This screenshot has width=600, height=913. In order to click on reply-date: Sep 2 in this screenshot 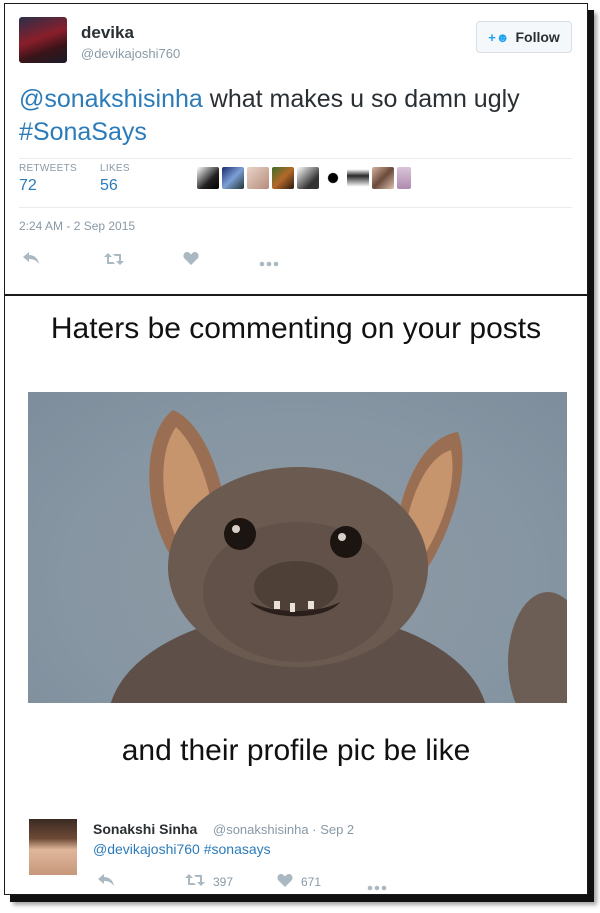, I will do `click(337, 829)`.